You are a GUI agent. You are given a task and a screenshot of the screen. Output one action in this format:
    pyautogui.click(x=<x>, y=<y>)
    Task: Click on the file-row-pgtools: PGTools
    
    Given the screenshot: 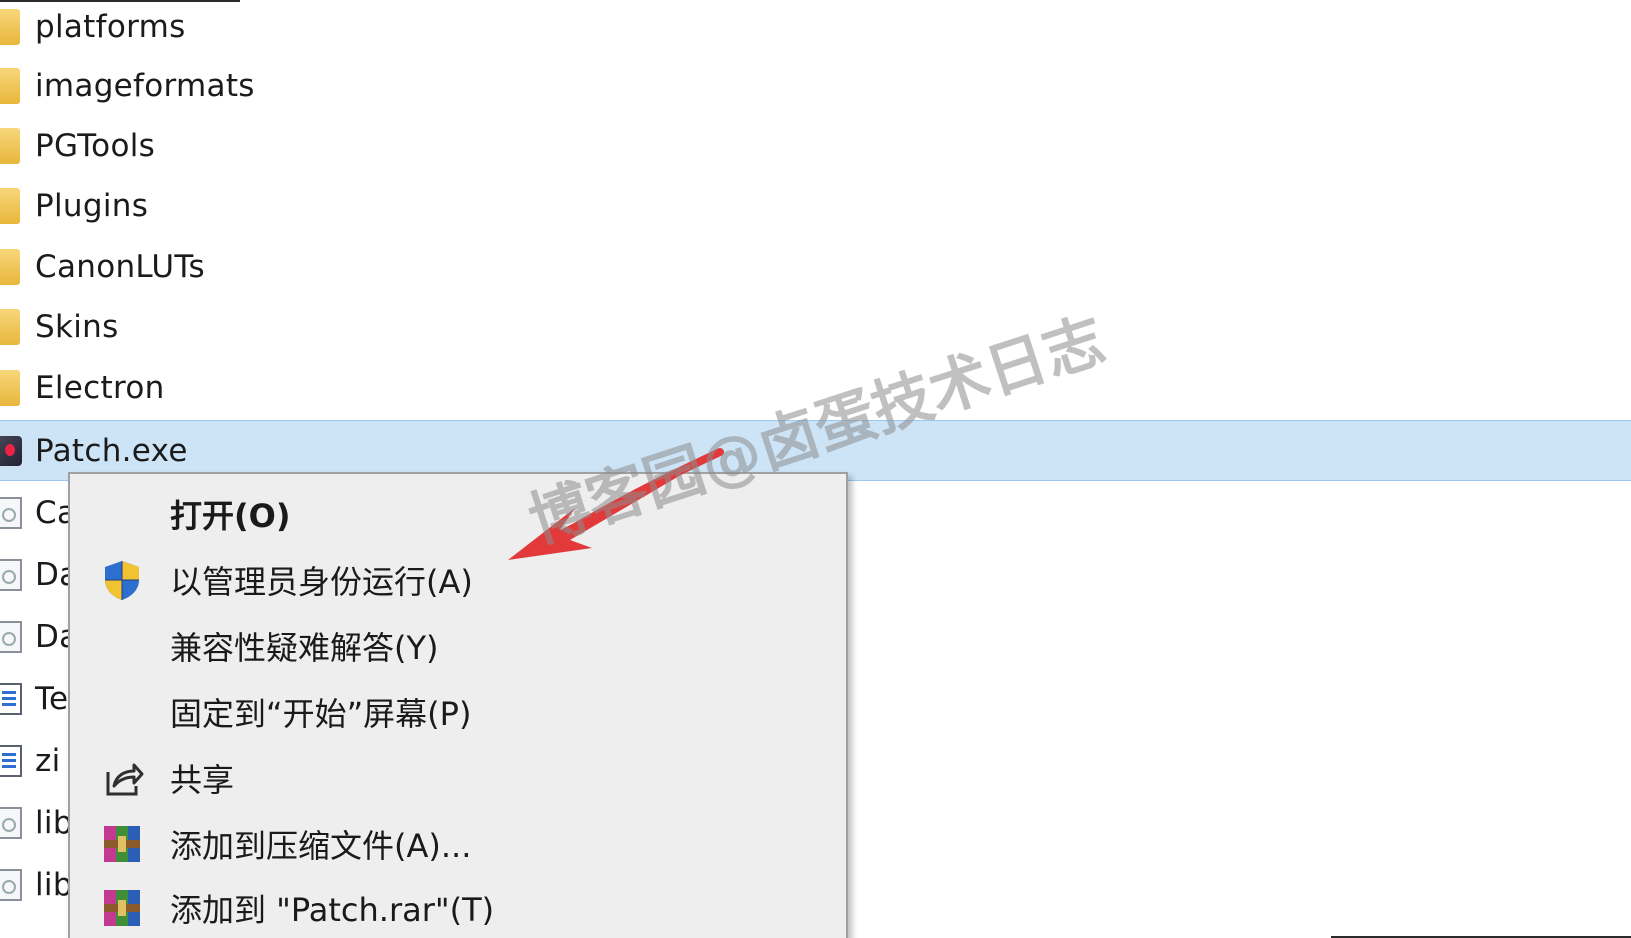 What is the action you would take?
    pyautogui.click(x=815, y=145)
    